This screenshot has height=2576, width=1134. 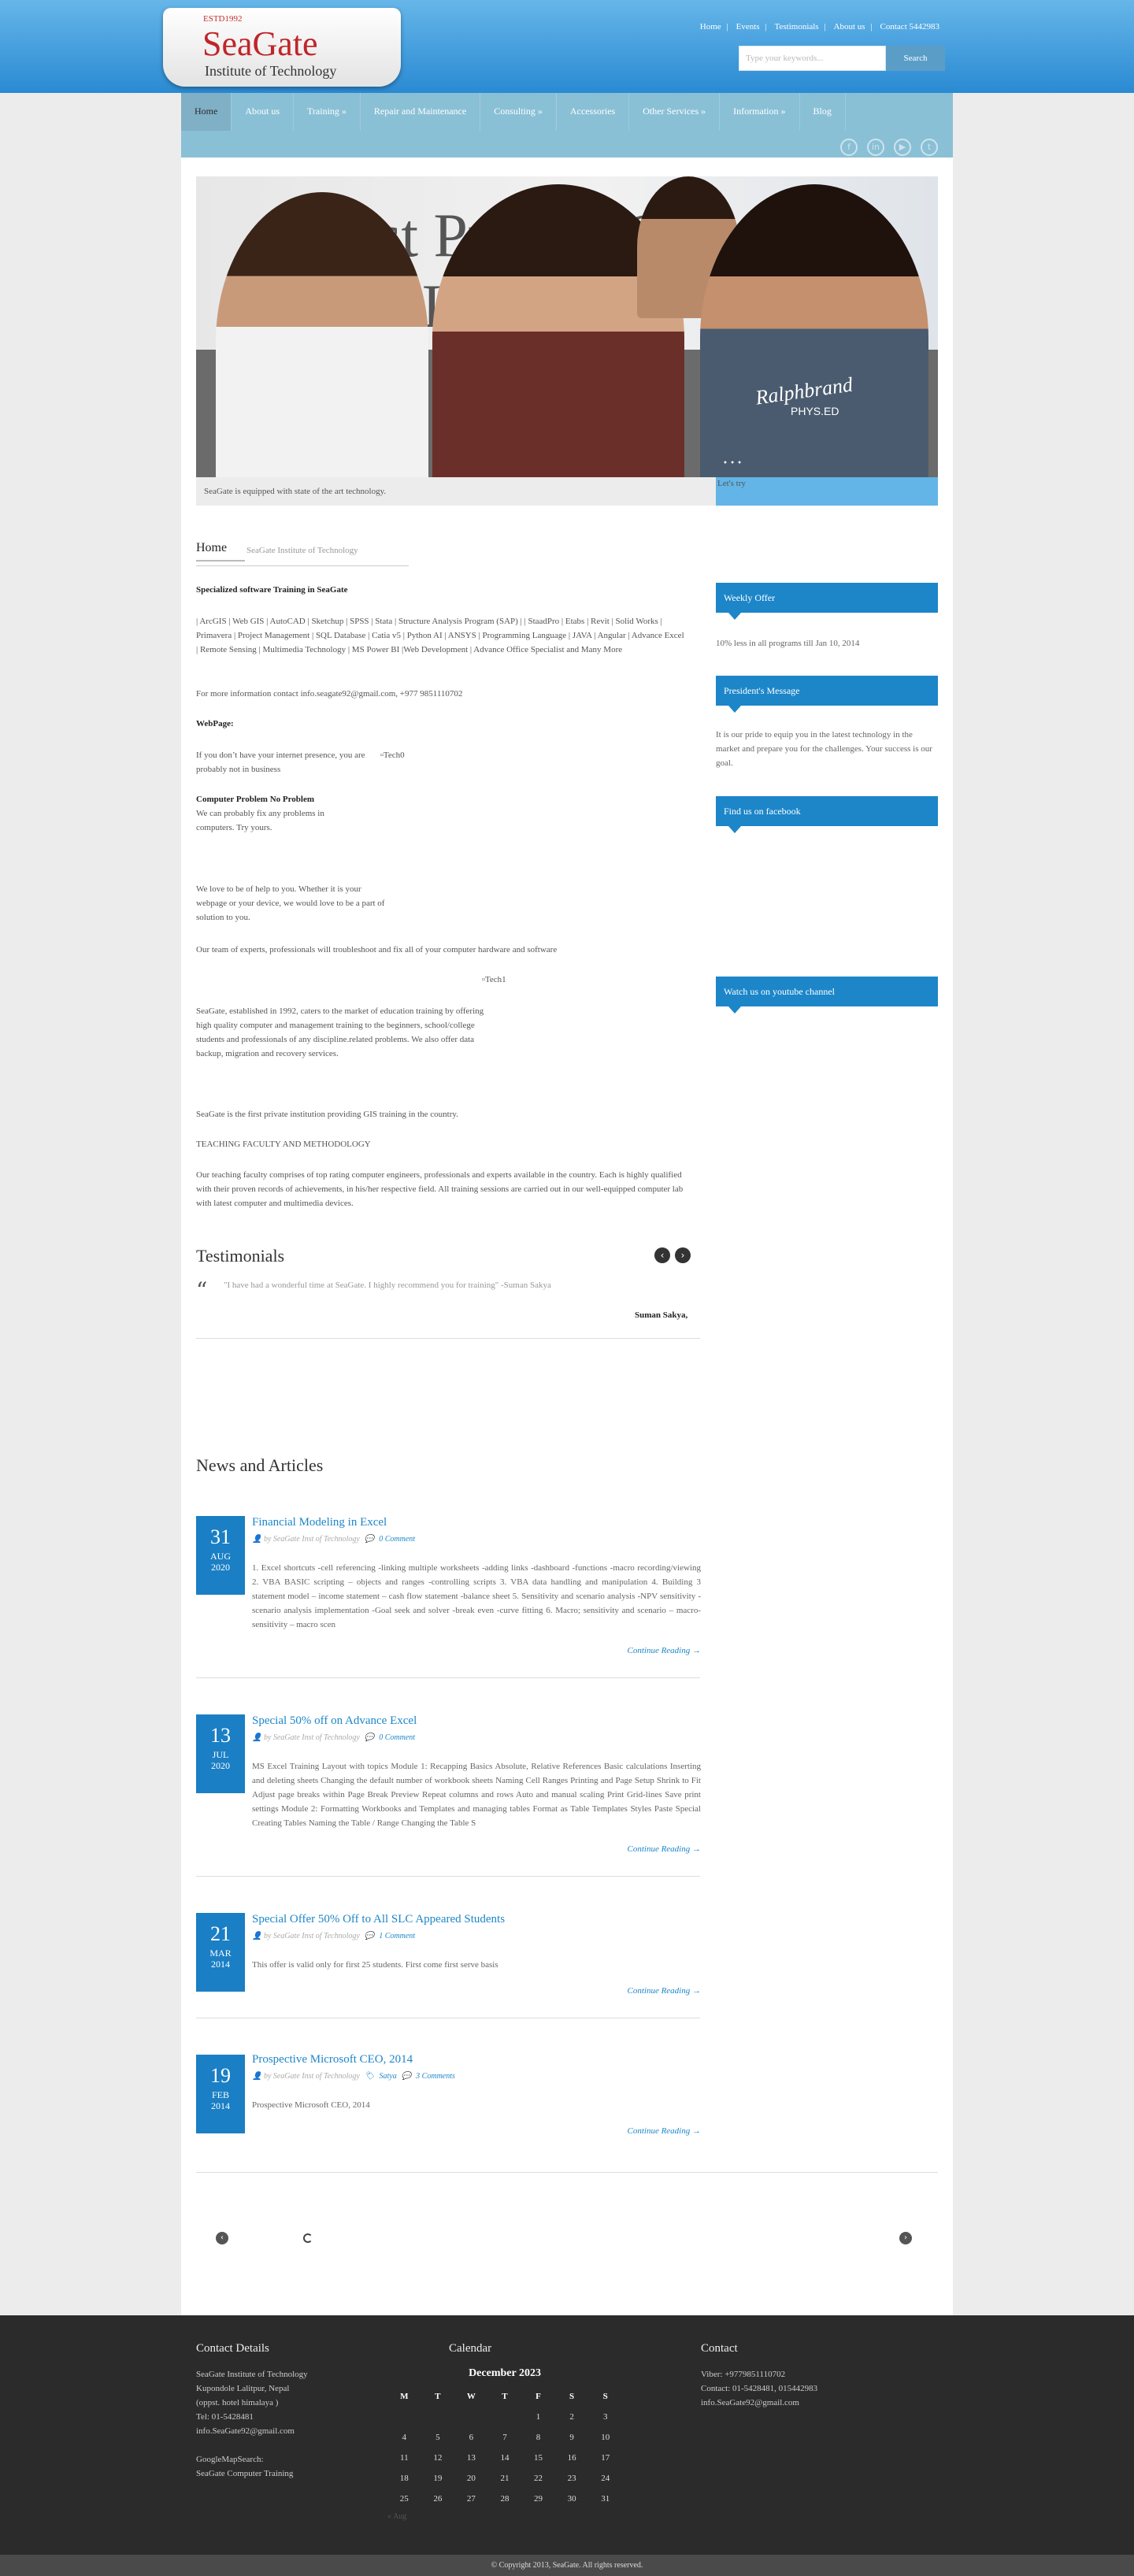 What do you see at coordinates (471, 2478) in the screenshot?
I see `calendar-day: 20` at bounding box center [471, 2478].